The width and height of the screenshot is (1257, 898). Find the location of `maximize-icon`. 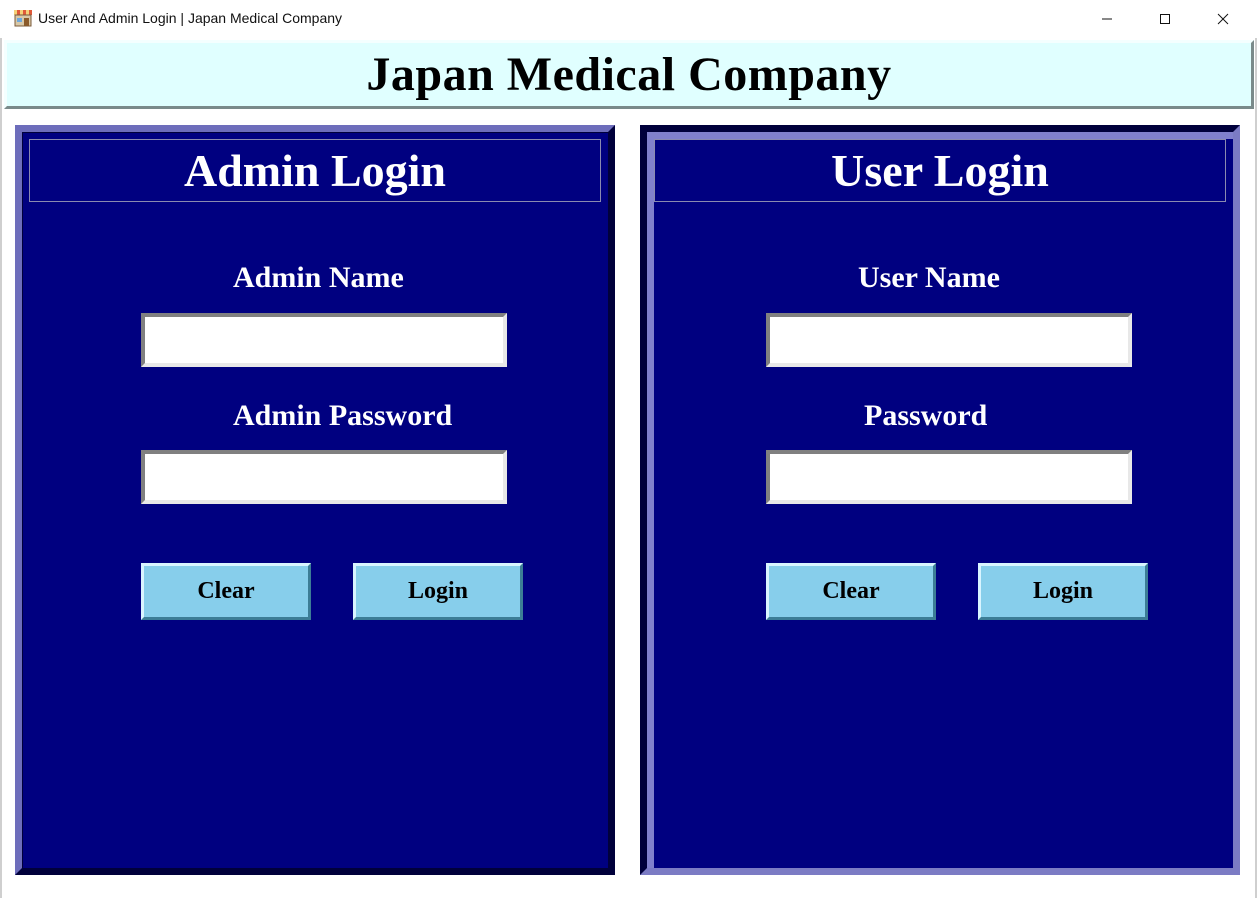

maximize-icon is located at coordinates (1165, 19).